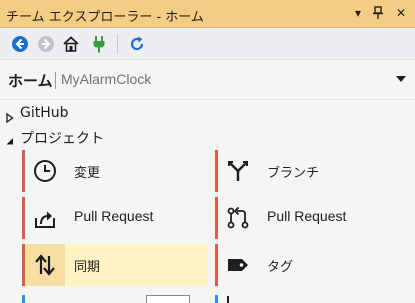 The height and width of the screenshot is (303, 415). I want to click on tile-sync: 同期, so click(115, 265).